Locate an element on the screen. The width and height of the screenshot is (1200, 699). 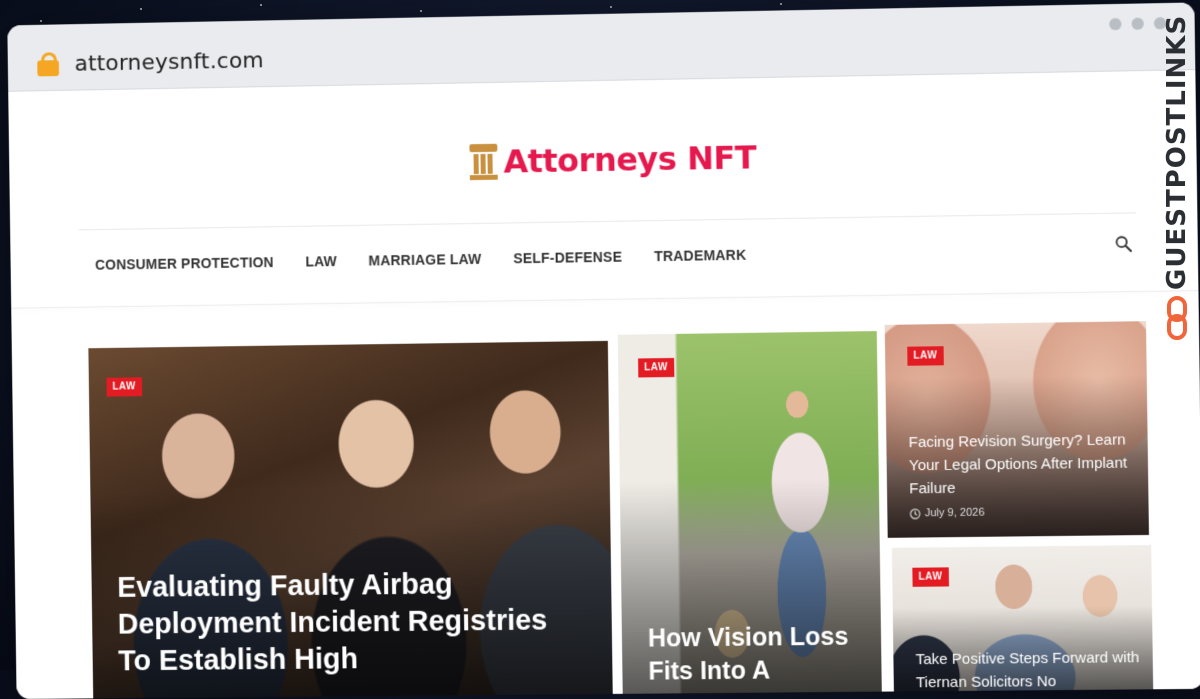
clock-icon is located at coordinates (914, 513).